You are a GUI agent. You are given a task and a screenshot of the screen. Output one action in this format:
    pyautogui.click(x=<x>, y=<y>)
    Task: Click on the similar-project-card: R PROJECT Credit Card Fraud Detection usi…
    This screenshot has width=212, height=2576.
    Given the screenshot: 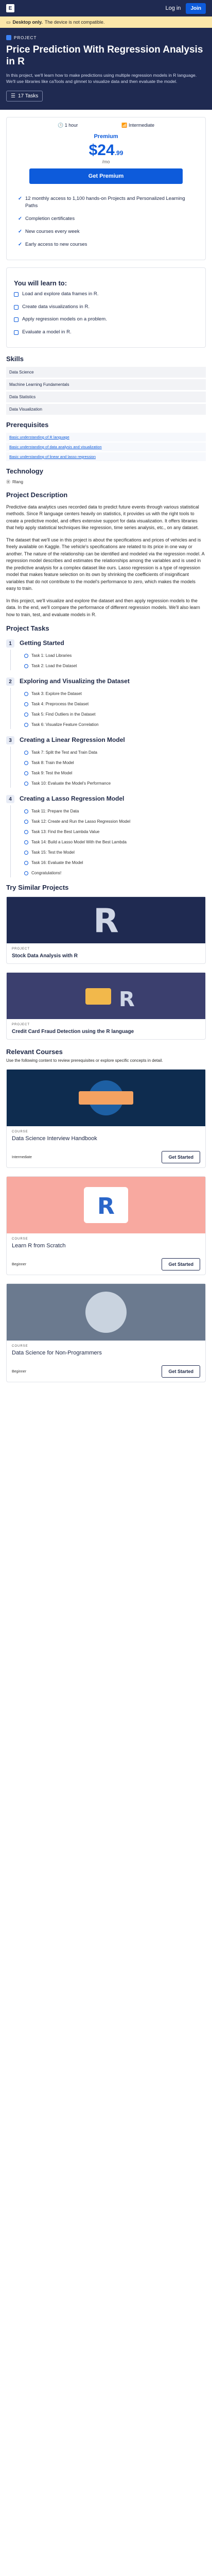 What is the action you would take?
    pyautogui.click(x=106, y=1006)
    